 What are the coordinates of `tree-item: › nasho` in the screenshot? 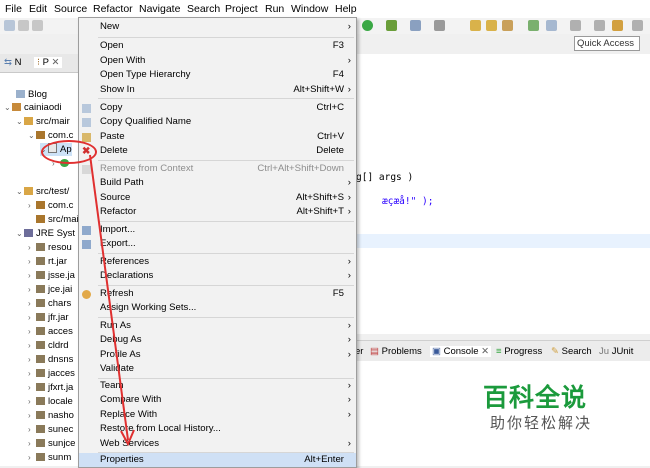 It's located at (51, 415).